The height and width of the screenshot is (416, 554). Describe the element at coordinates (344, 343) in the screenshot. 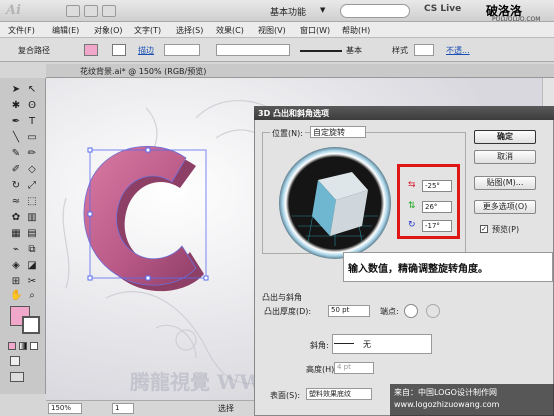

I see `bevel-preview-line` at that location.